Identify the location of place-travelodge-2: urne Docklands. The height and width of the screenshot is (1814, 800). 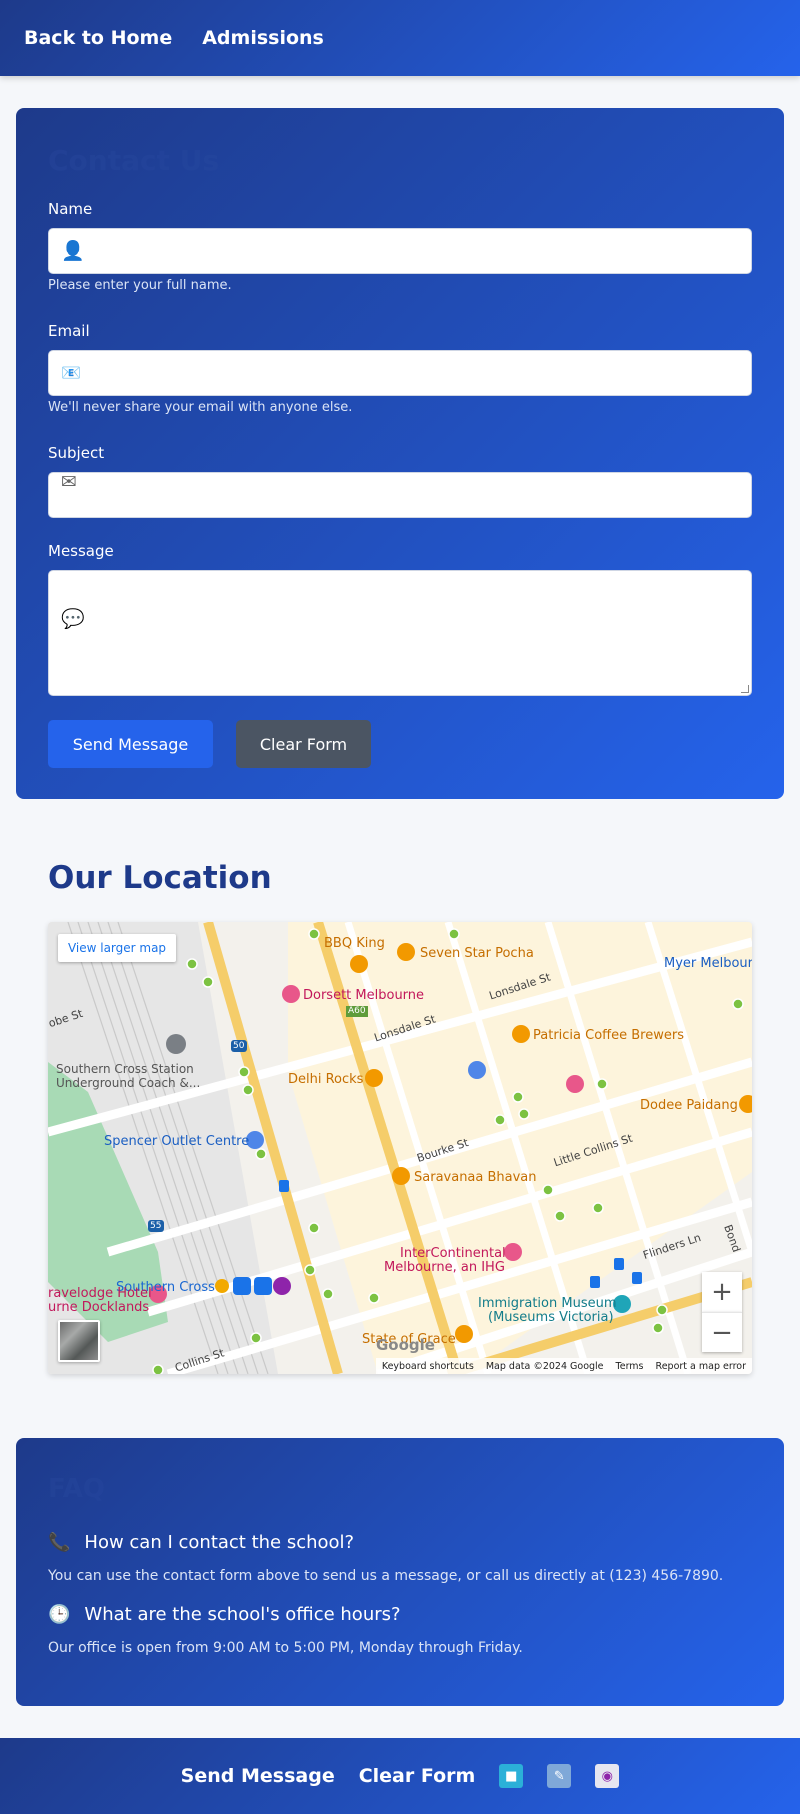
(98, 1307).